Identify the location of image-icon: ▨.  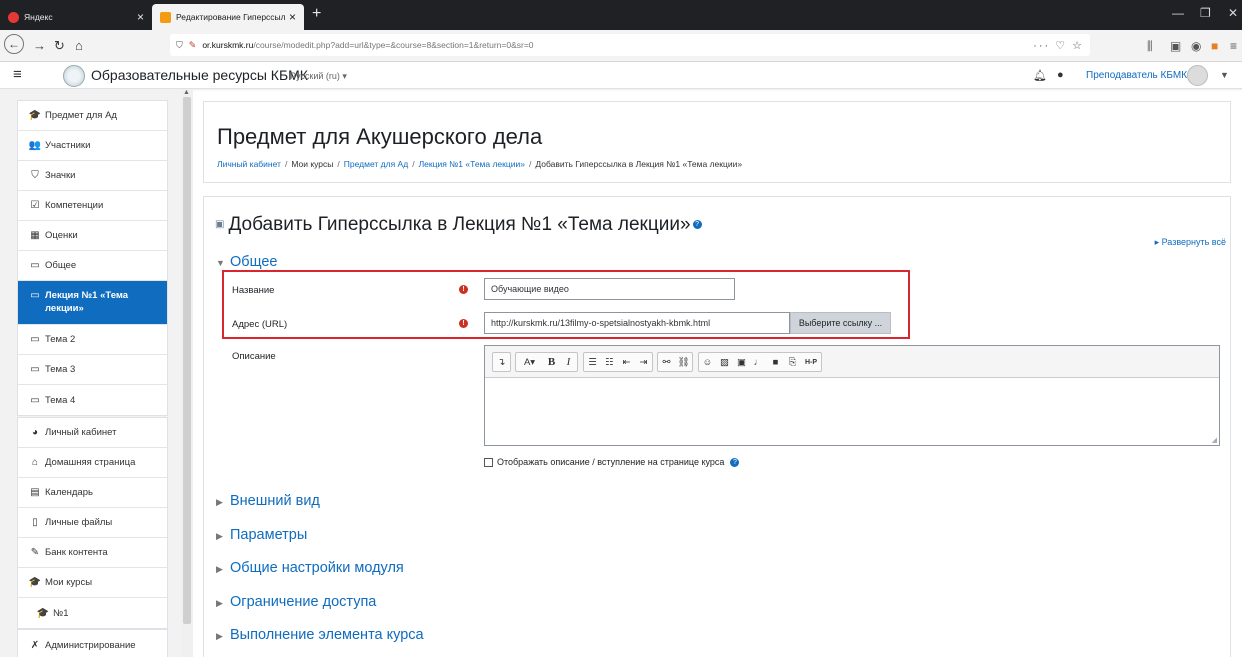
(724, 362).